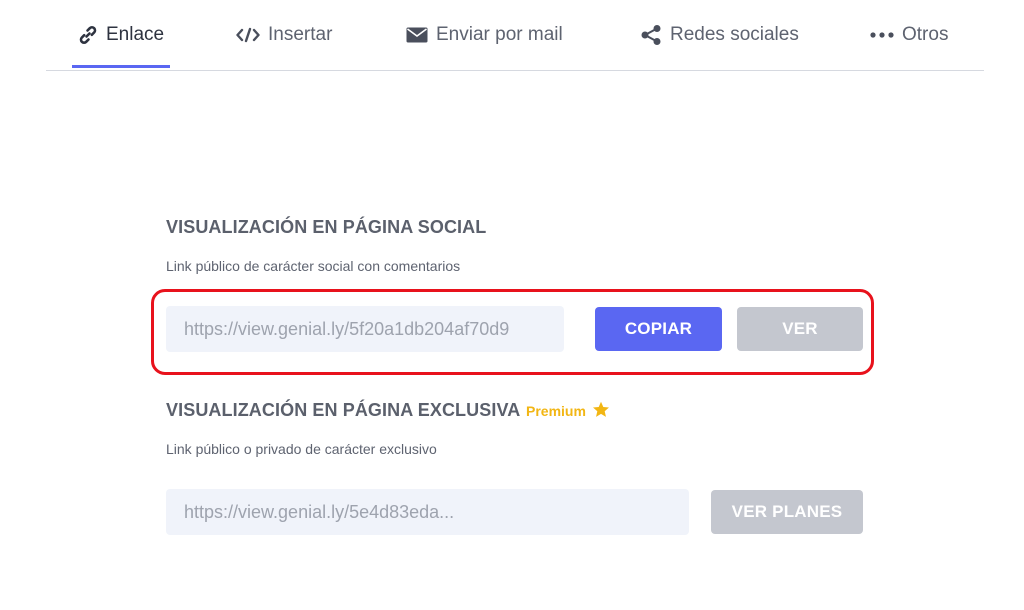 The image size is (1024, 610). What do you see at coordinates (658, 329) in the screenshot?
I see `copy-button: COPIAR` at bounding box center [658, 329].